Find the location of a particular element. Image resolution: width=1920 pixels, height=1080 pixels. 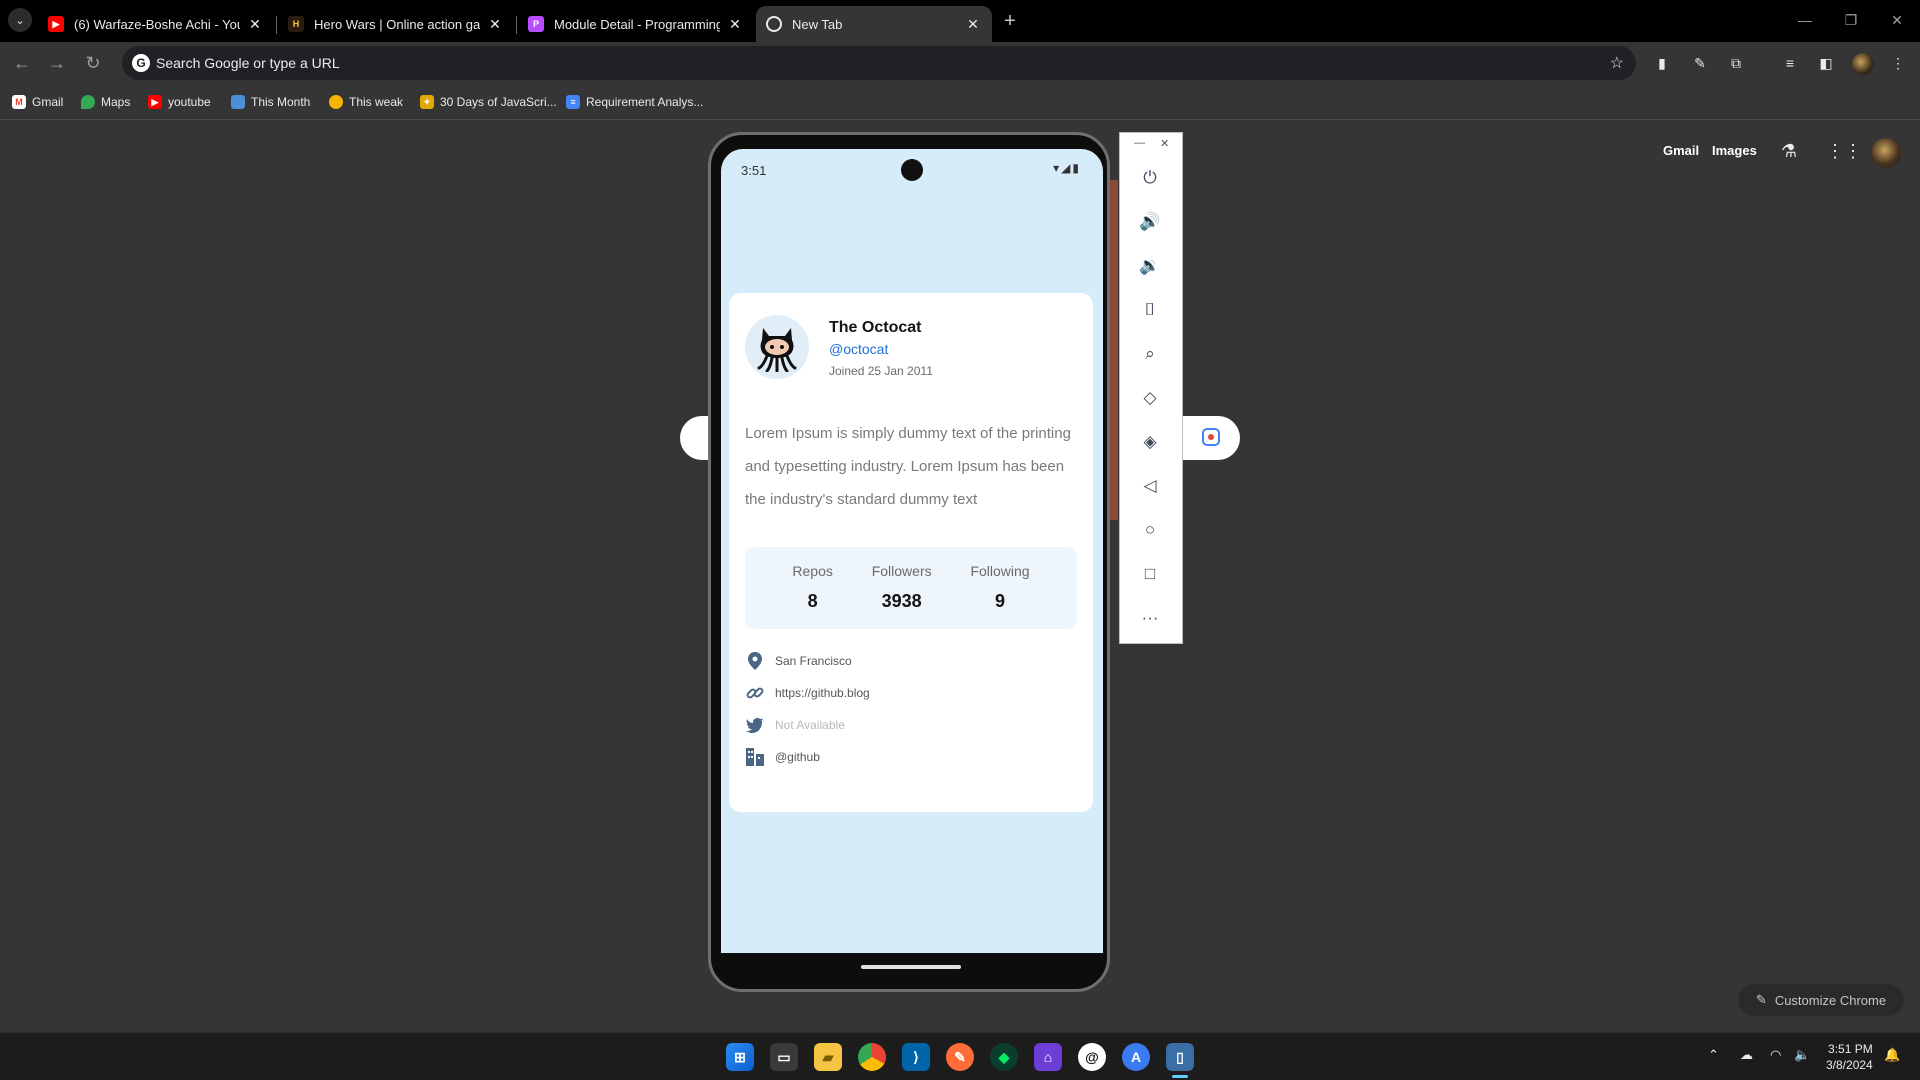

info-twitter-text: Not Available is located at coordinates (810, 725).